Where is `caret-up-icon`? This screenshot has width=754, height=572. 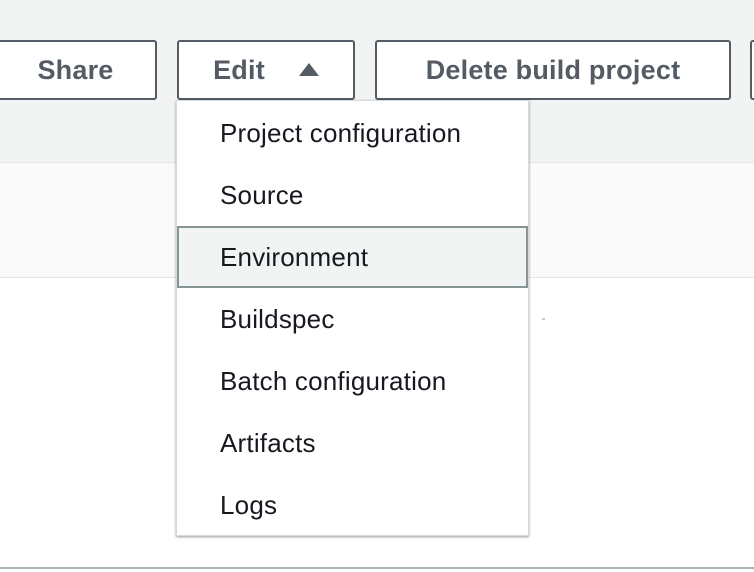 caret-up-icon is located at coordinates (308, 69).